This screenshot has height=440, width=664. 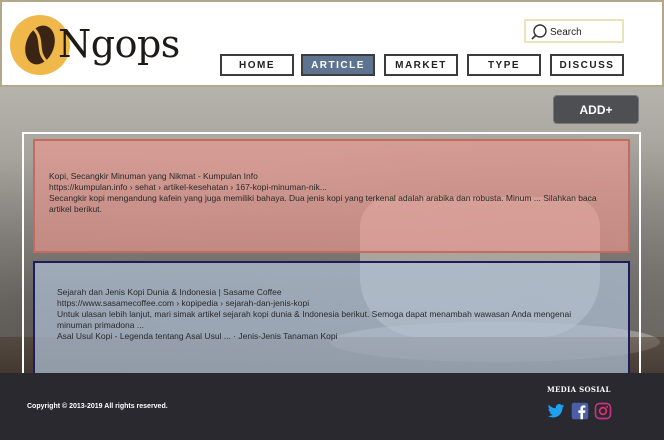 I want to click on brand-name: Ngops, so click(x=119, y=44).